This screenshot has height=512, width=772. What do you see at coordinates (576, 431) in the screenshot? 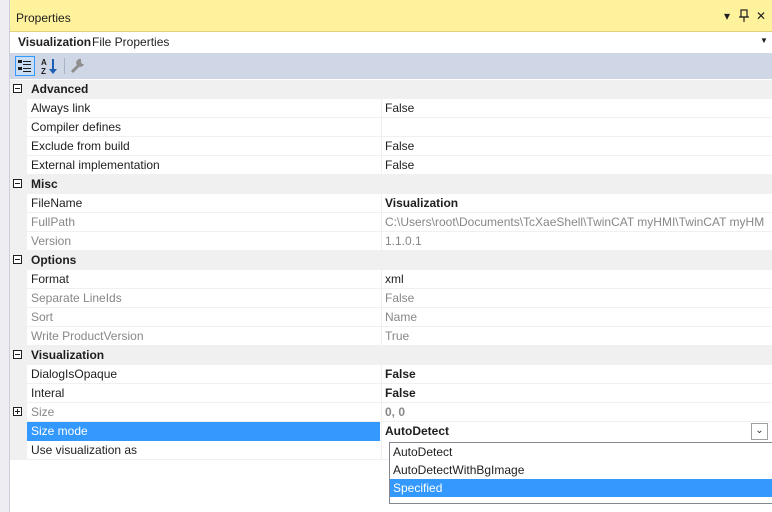
I see `property-value: AutoDetect` at bounding box center [576, 431].